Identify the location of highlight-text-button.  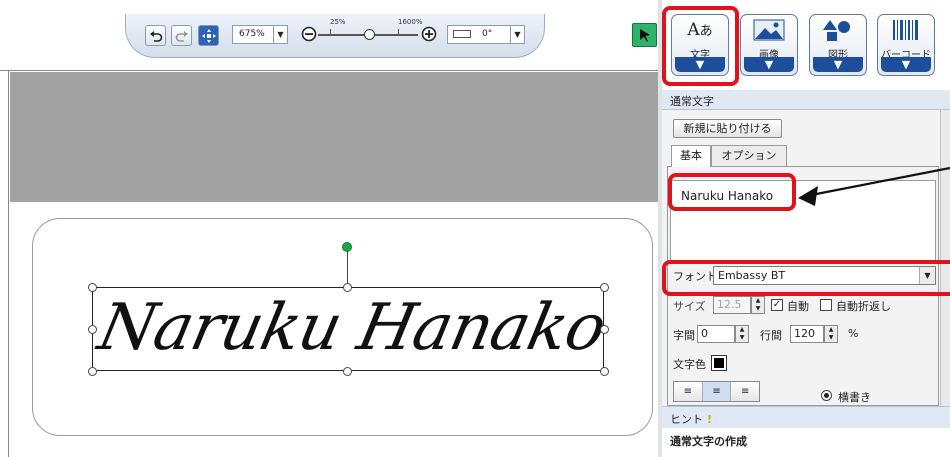
(700, 46).